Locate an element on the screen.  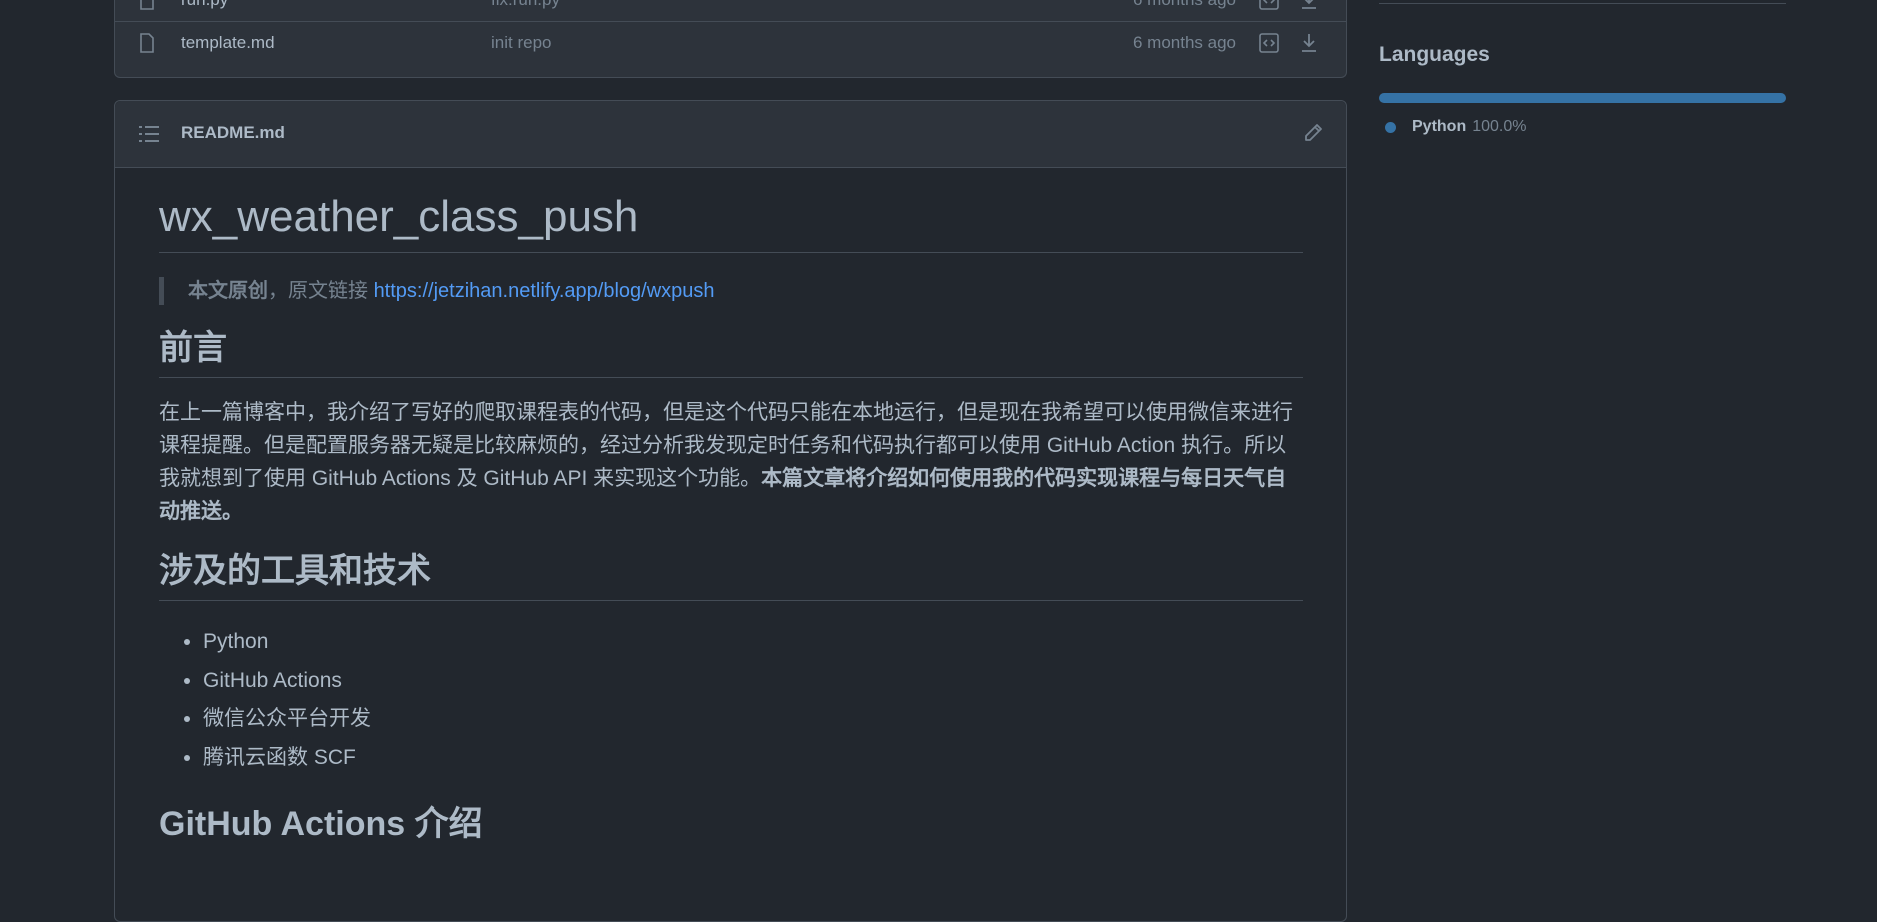
quote-bold: 本文原创 is located at coordinates (228, 291).